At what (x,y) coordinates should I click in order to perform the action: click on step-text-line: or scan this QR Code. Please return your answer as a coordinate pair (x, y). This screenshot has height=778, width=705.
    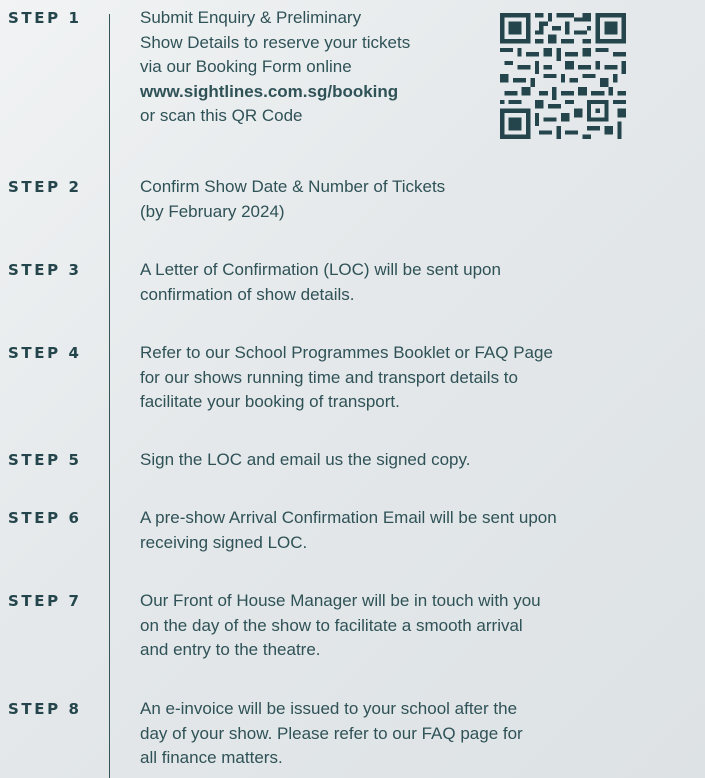
    Looking at the image, I should click on (221, 115).